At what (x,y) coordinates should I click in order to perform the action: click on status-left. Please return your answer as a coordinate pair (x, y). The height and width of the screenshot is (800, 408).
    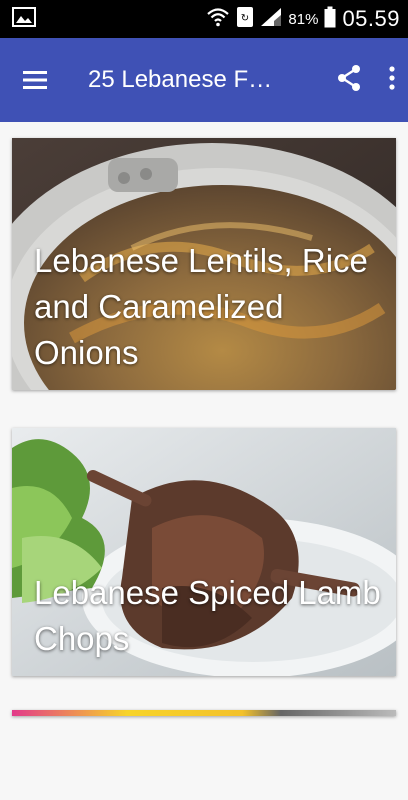
    Looking at the image, I should click on (24, 19).